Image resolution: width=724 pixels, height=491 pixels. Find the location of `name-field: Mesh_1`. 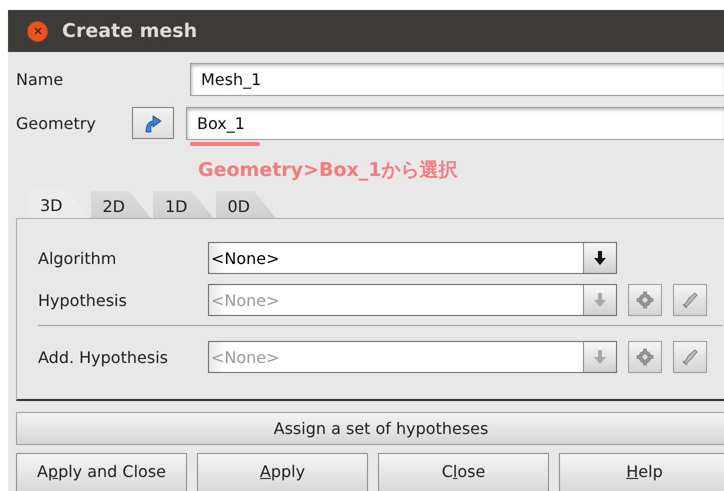

name-field: Mesh_1 is located at coordinates (457, 79).